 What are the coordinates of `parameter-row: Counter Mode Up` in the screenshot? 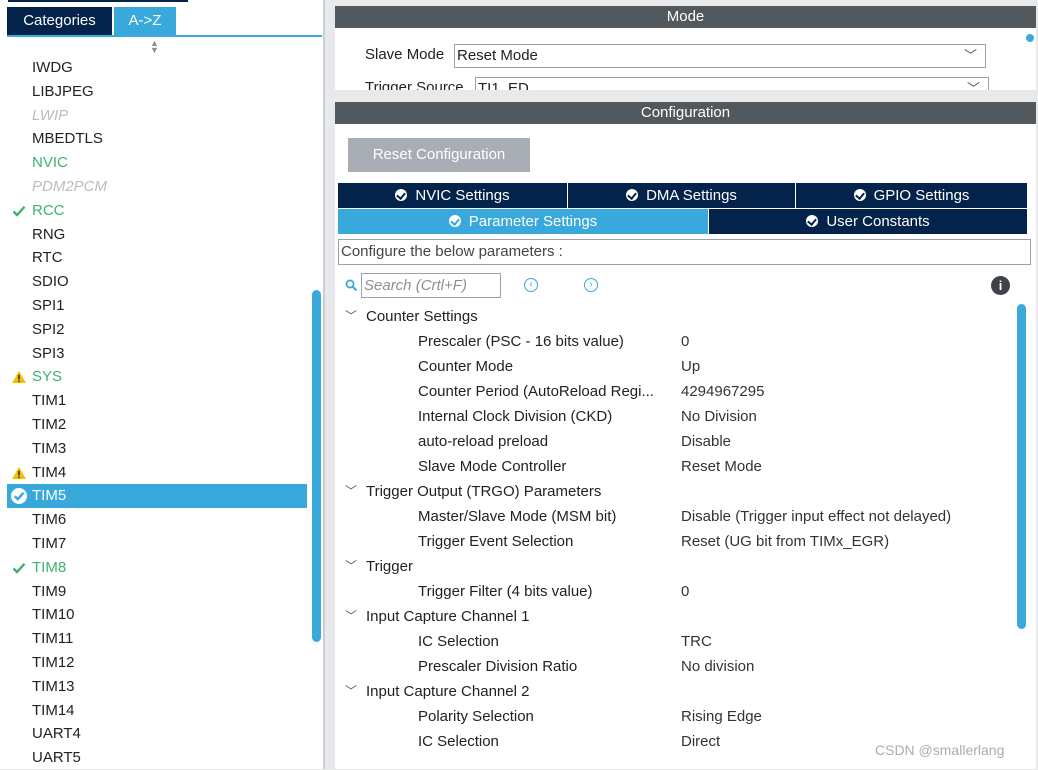 It's located at (675, 366).